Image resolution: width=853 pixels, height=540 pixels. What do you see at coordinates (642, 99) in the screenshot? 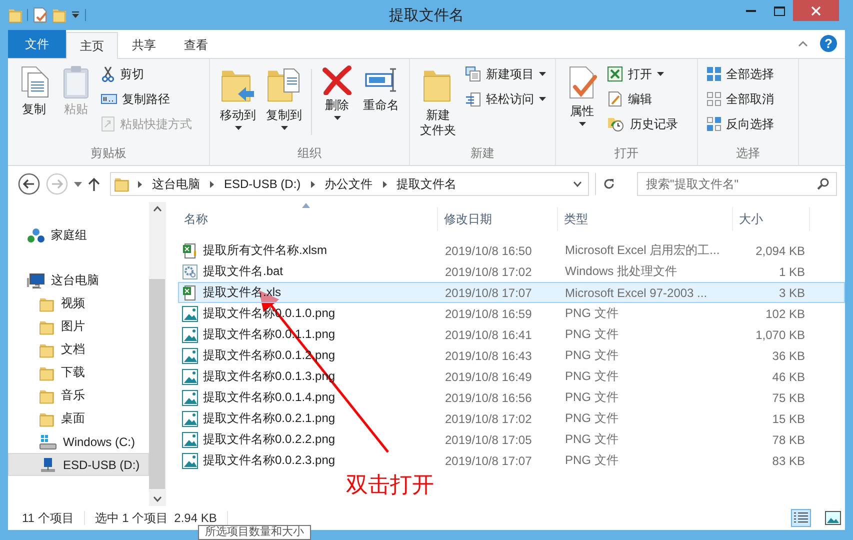
I see `ribbon-button: 编辑` at bounding box center [642, 99].